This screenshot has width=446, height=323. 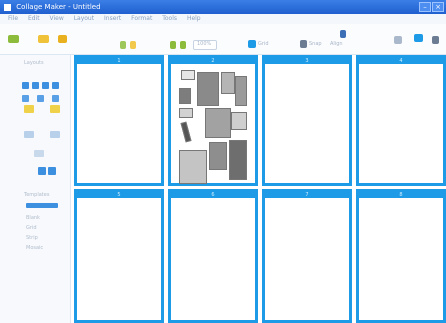 I want to click on page-thumbnail: 2, so click(x=213, y=120).